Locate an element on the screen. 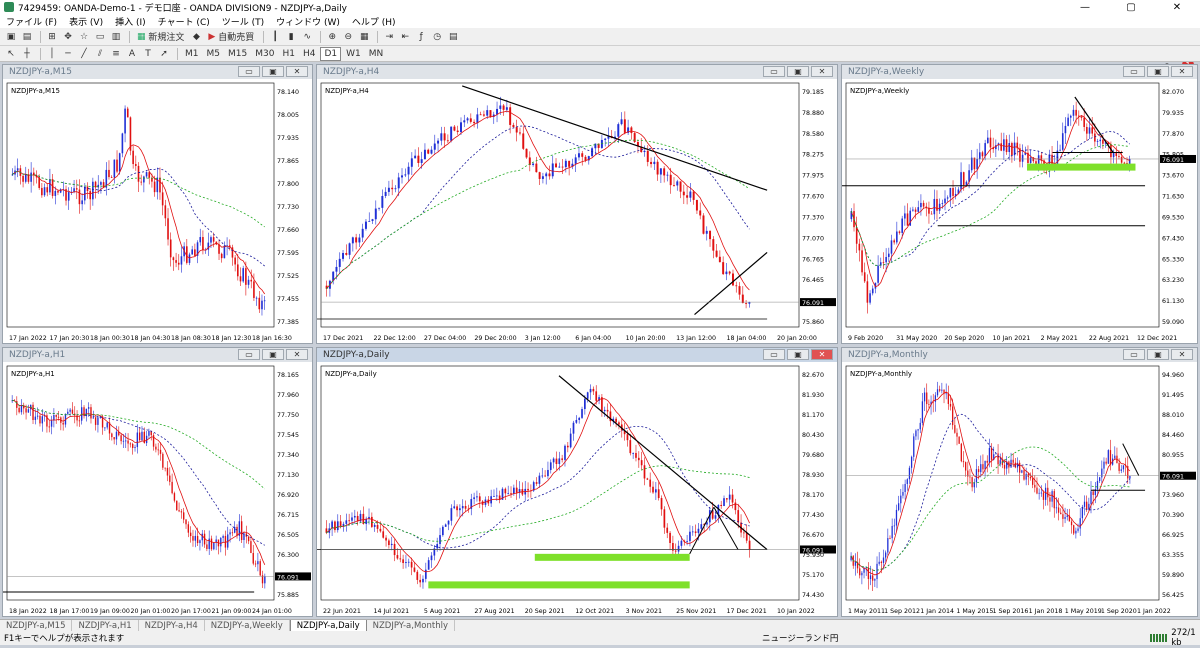  trendline-icon: ╱ is located at coordinates (84, 54).